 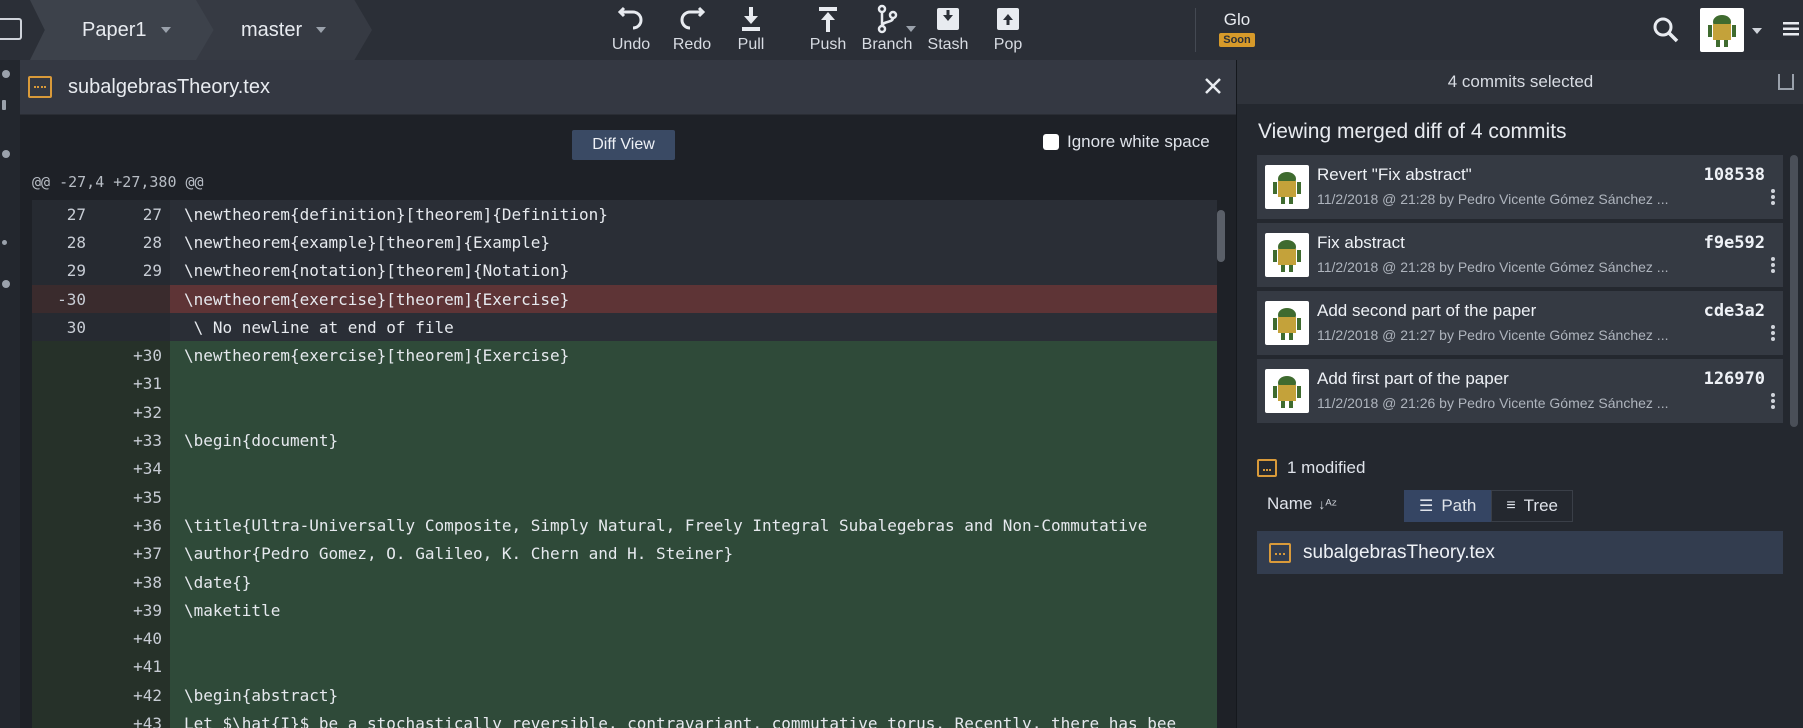 What do you see at coordinates (284, 30) in the screenshot?
I see `branch-selector: master` at bounding box center [284, 30].